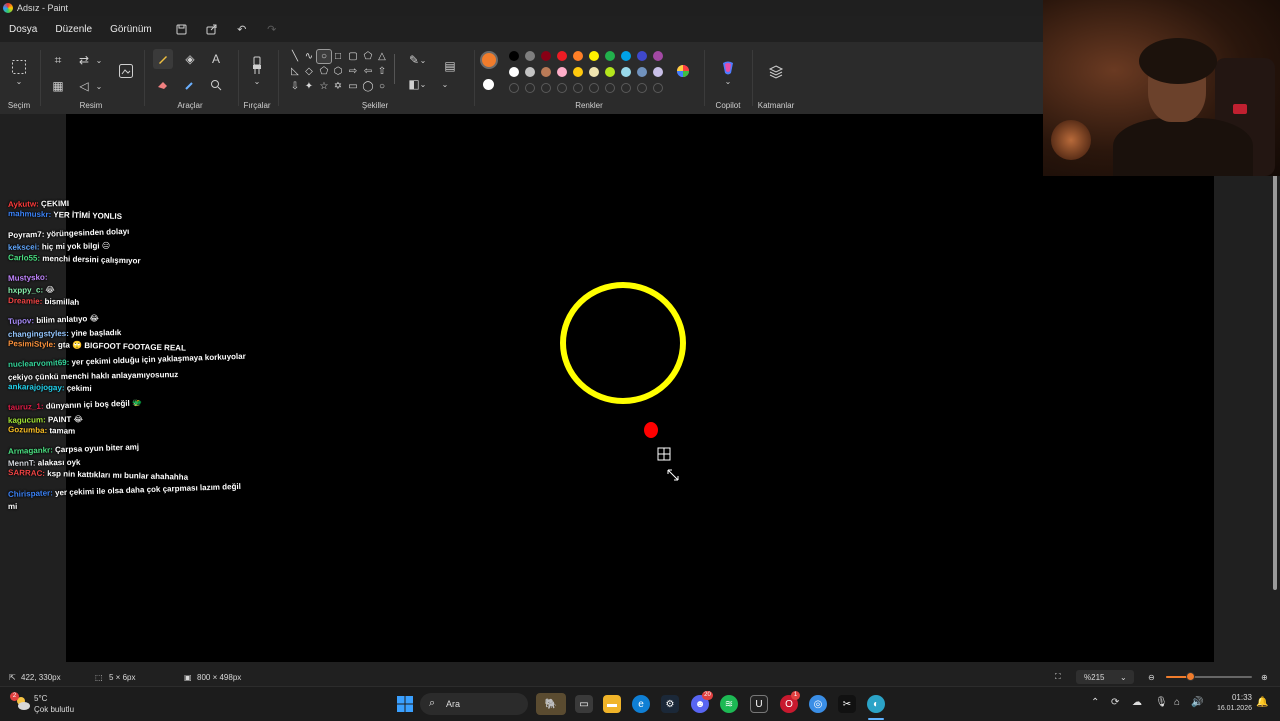 The height and width of the screenshot is (721, 1280). Describe the element at coordinates (163, 59) in the screenshot. I see `pencil-icon` at that location.